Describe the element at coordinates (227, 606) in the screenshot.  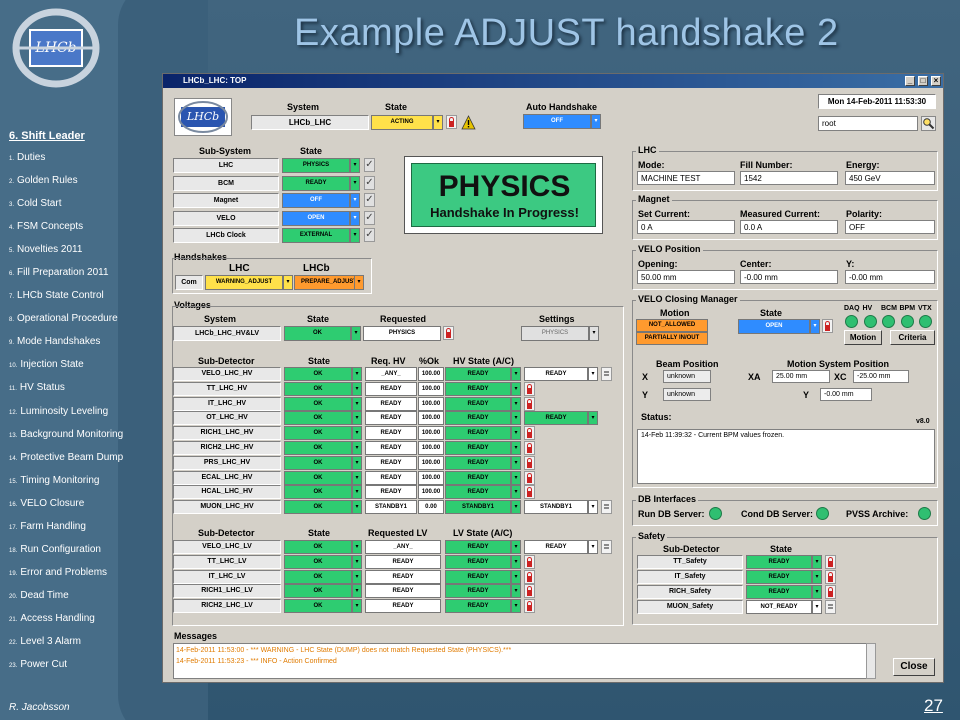
I see `lv-det-name: RICH2_LHC_LV` at that location.